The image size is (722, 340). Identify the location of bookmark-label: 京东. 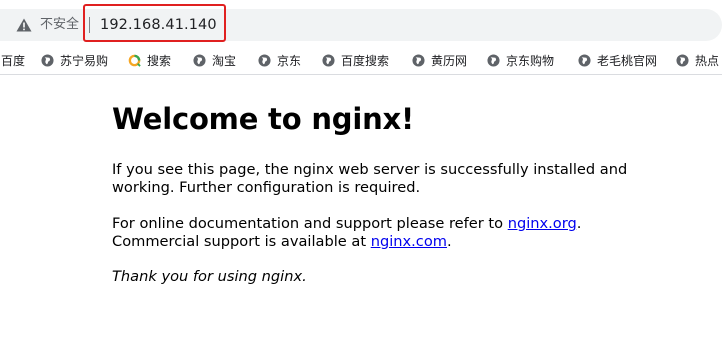
(289, 60).